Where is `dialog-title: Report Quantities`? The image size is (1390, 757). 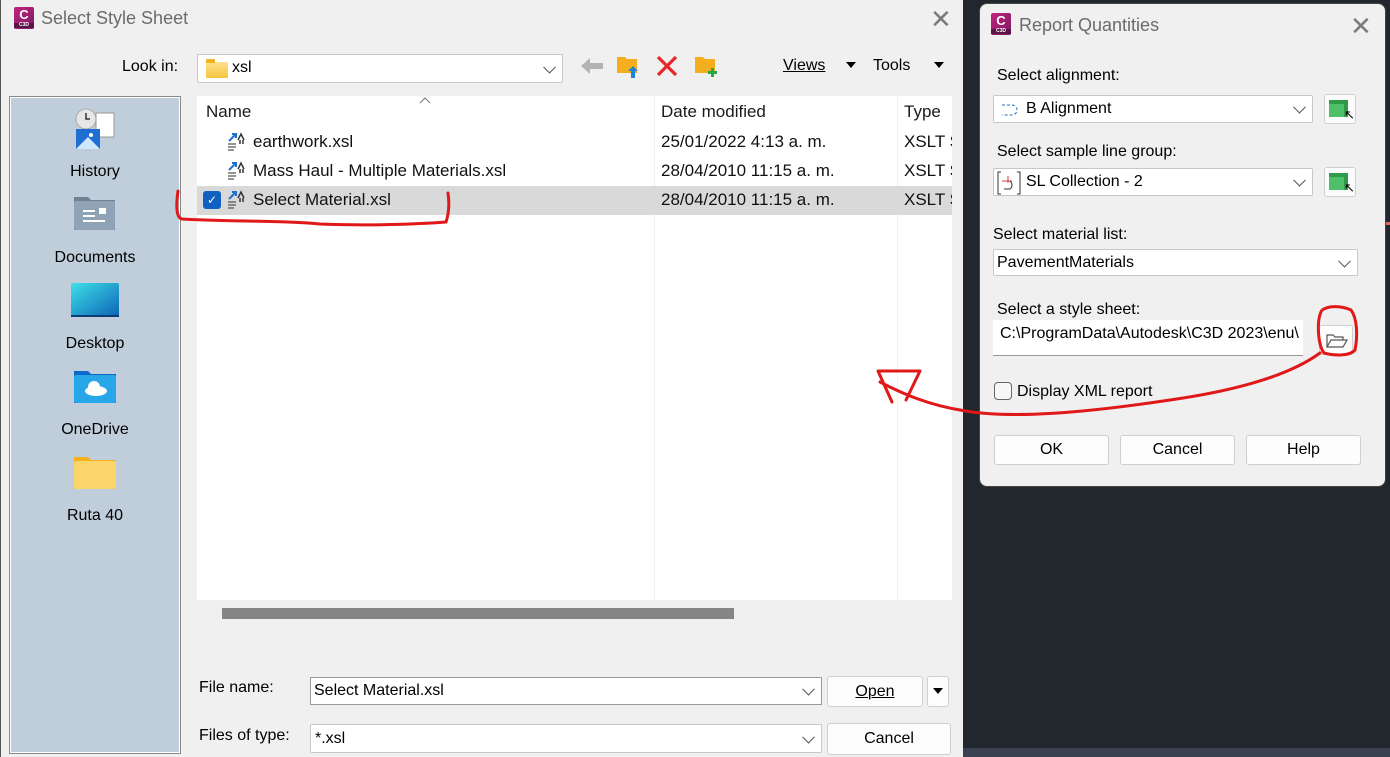
dialog-title: Report Quantities is located at coordinates (1089, 25).